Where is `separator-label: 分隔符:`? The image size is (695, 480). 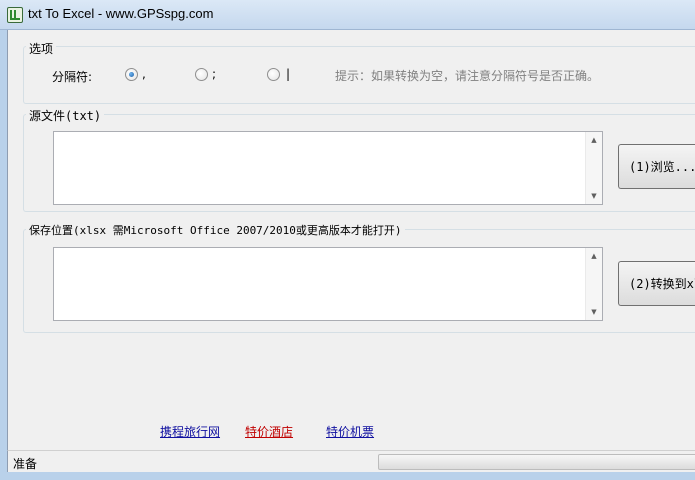
separator-label: 分隔符: is located at coordinates (72, 77).